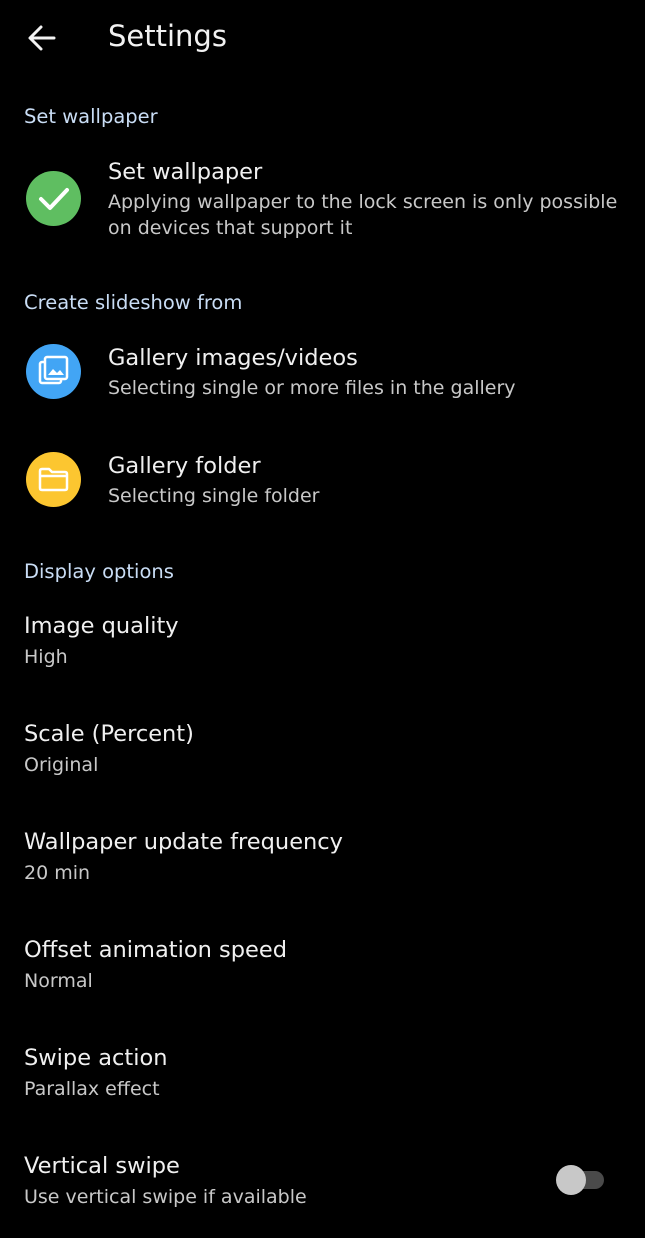  I want to click on animation-speed-value: Normal, so click(58, 981).